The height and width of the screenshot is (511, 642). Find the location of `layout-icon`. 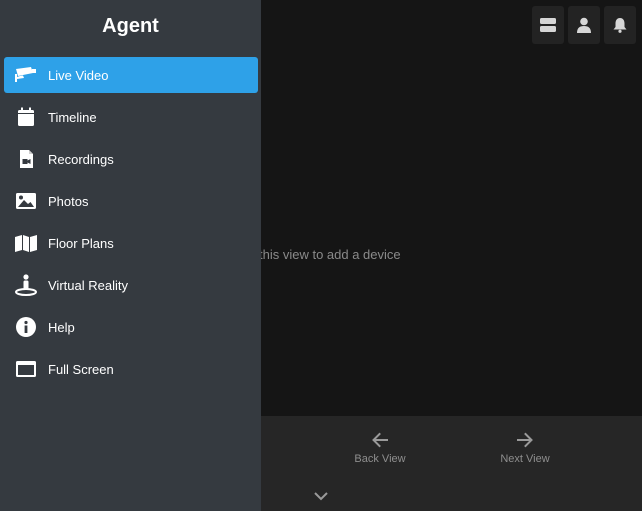

layout-icon is located at coordinates (548, 25).